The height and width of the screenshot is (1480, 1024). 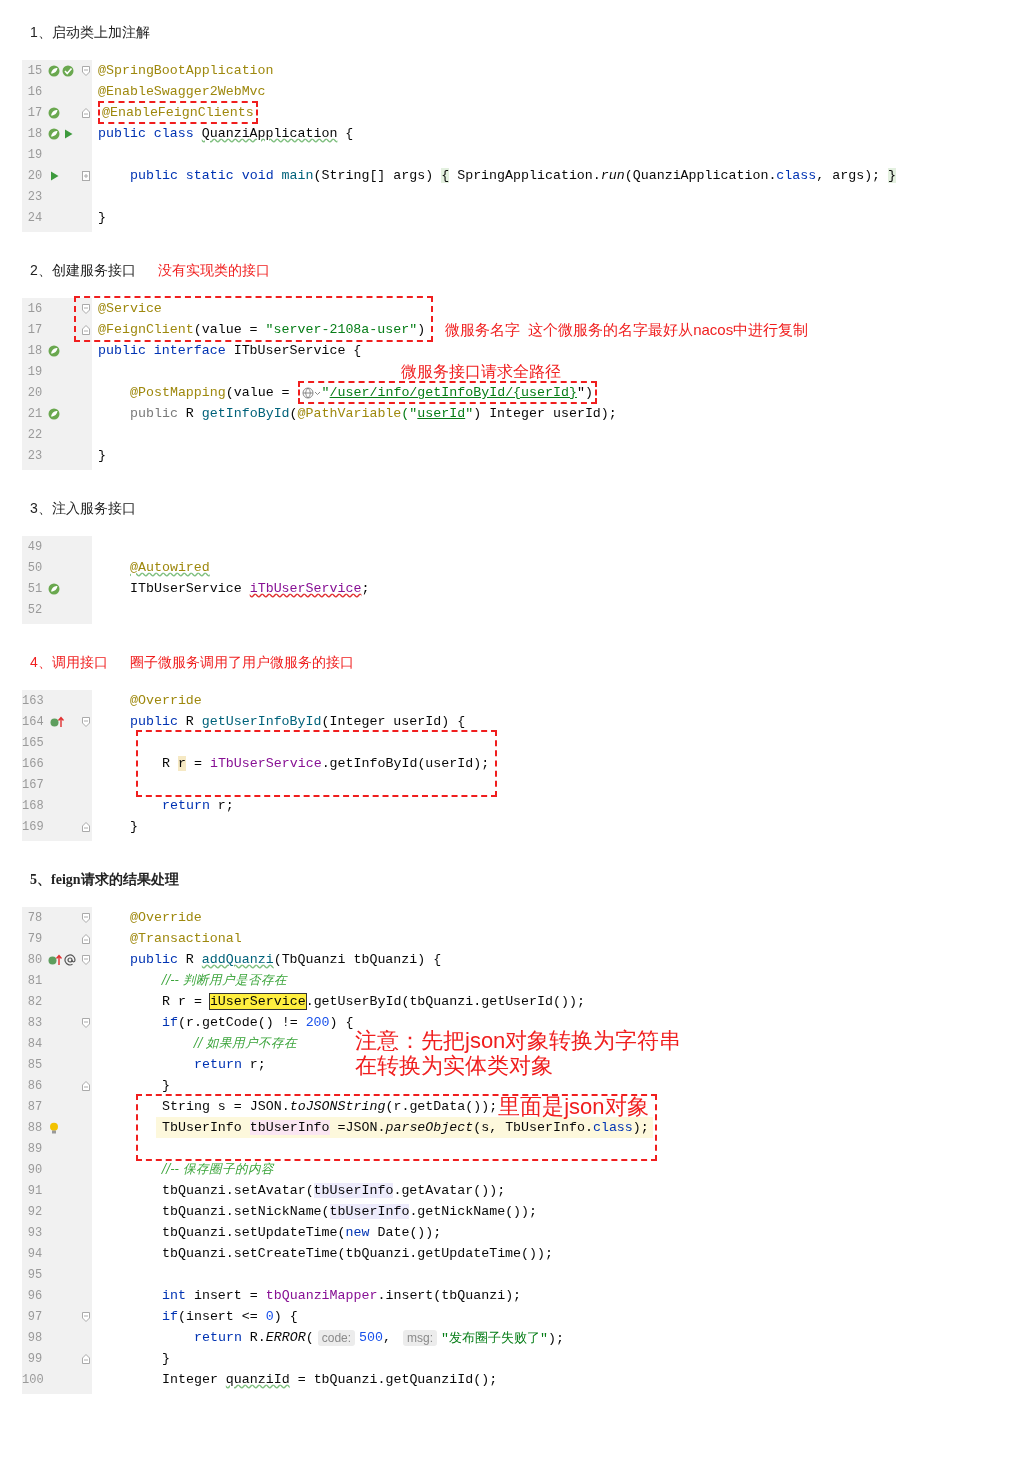 What do you see at coordinates (33, 700) in the screenshot?
I see `line-number: 163` at bounding box center [33, 700].